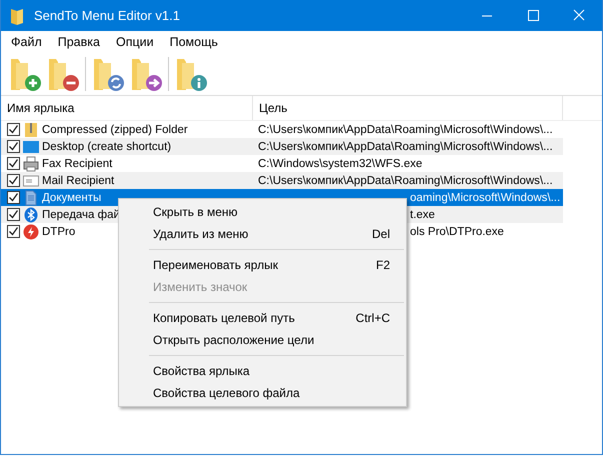 This screenshot has height=457, width=603. What do you see at coordinates (422, 214) in the screenshot?
I see `target-path: t.exe` at bounding box center [422, 214].